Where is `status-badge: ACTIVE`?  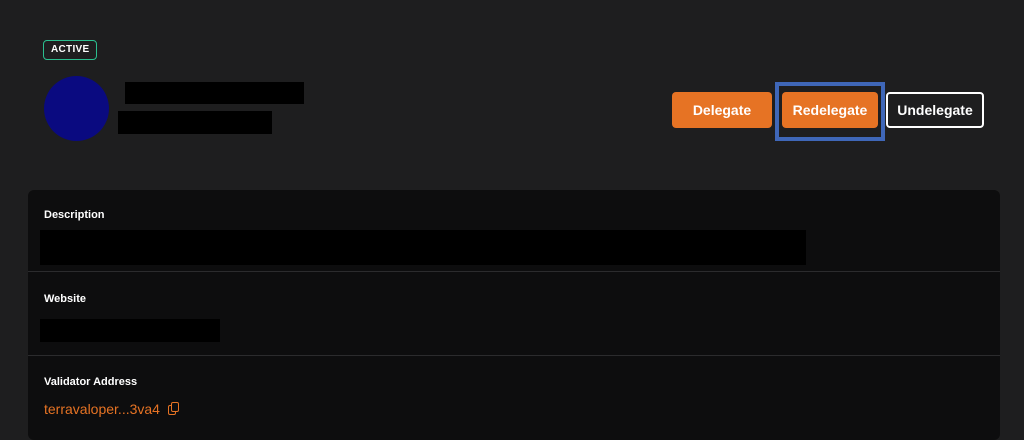 status-badge: ACTIVE is located at coordinates (70, 50).